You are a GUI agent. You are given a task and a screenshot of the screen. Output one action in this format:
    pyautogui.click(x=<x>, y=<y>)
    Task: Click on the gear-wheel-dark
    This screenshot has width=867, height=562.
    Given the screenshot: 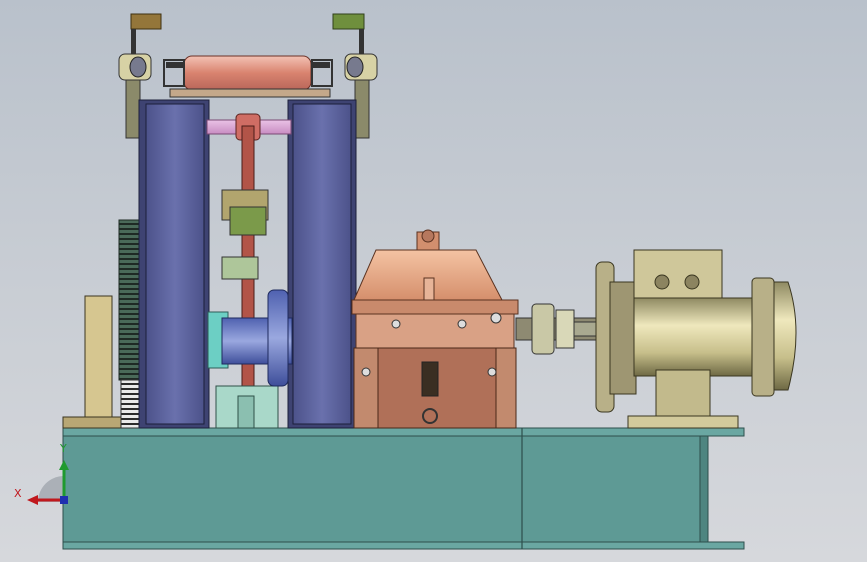 What is the action you would take?
    pyautogui.click(x=130, y=300)
    